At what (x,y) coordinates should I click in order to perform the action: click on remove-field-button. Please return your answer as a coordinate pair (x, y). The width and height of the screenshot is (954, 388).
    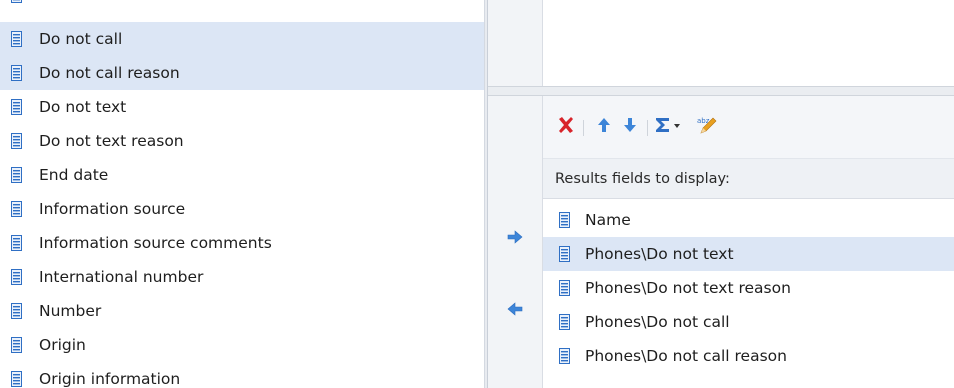
    Looking at the image, I should click on (515, 311).